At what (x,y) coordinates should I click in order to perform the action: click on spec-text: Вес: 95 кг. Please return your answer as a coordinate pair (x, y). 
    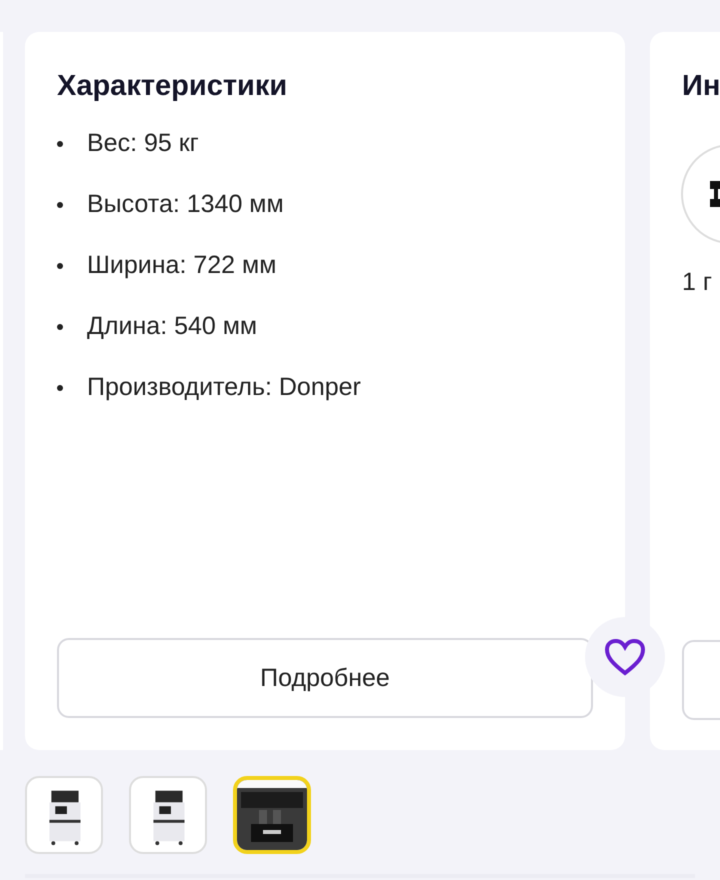
    Looking at the image, I should click on (143, 143).